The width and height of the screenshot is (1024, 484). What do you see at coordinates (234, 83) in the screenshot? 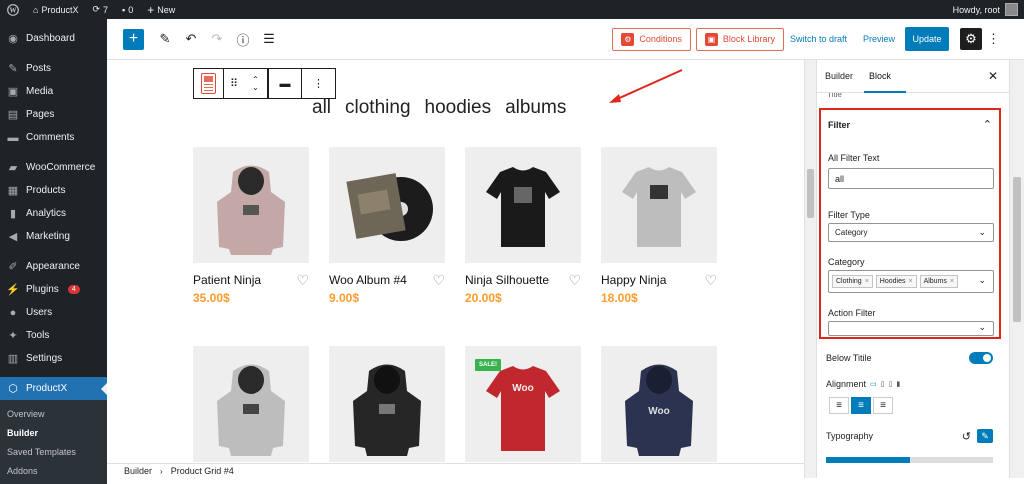
I see `drag-handle-icon: ⠿` at bounding box center [234, 83].